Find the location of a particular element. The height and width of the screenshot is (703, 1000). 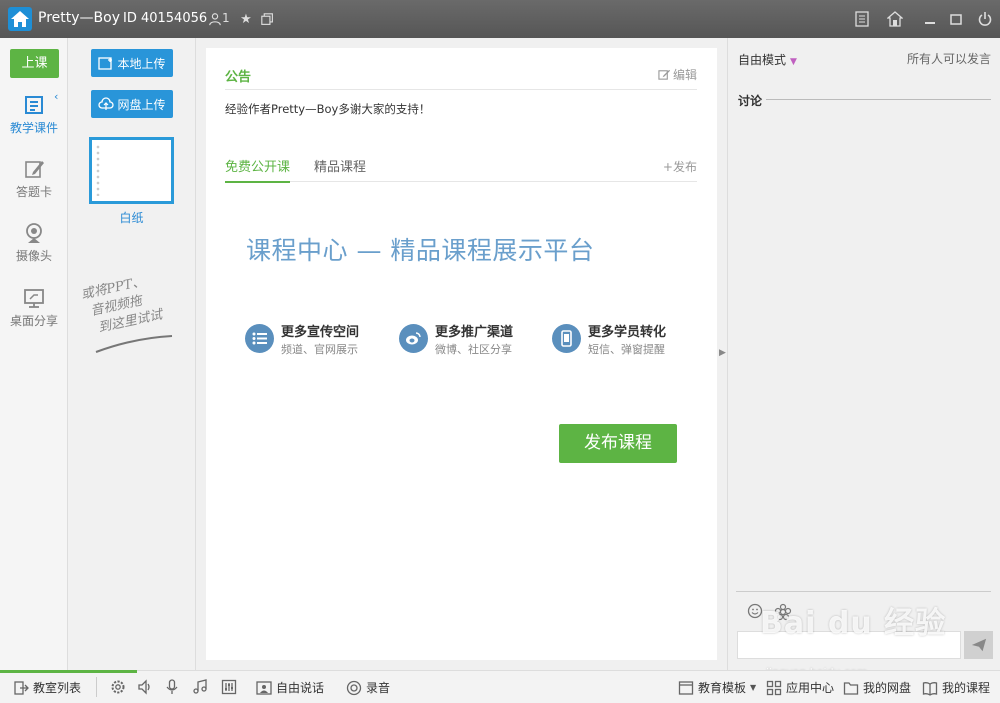

mode-select: 自由模式 ▼ is located at coordinates (767, 59).